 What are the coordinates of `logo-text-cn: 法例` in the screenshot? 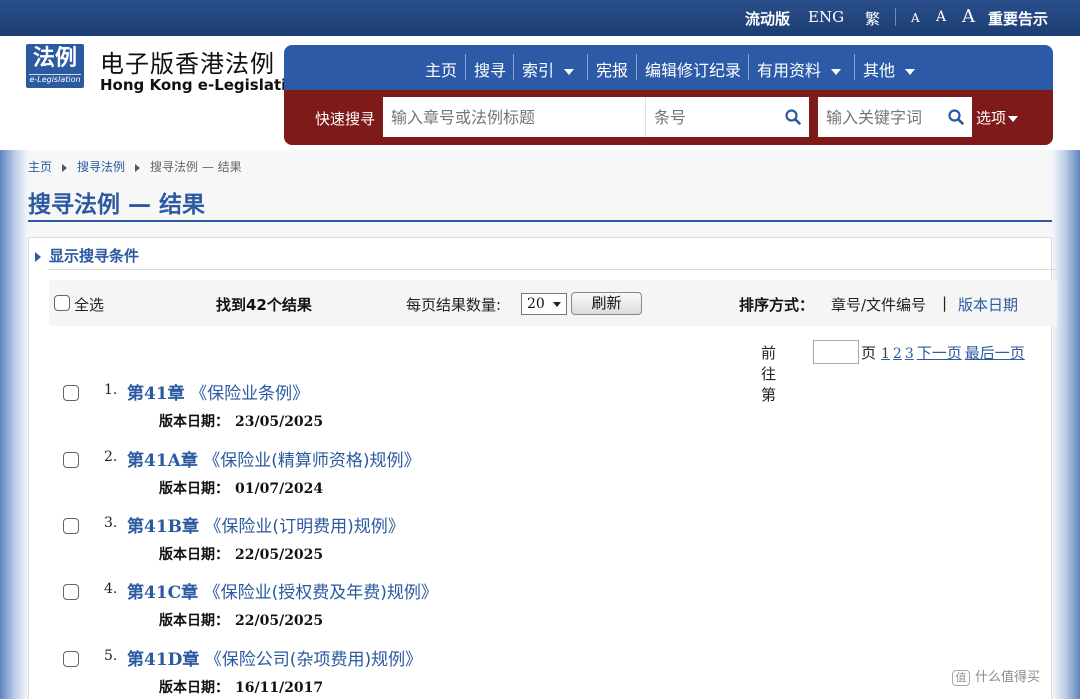 It's located at (54, 58).